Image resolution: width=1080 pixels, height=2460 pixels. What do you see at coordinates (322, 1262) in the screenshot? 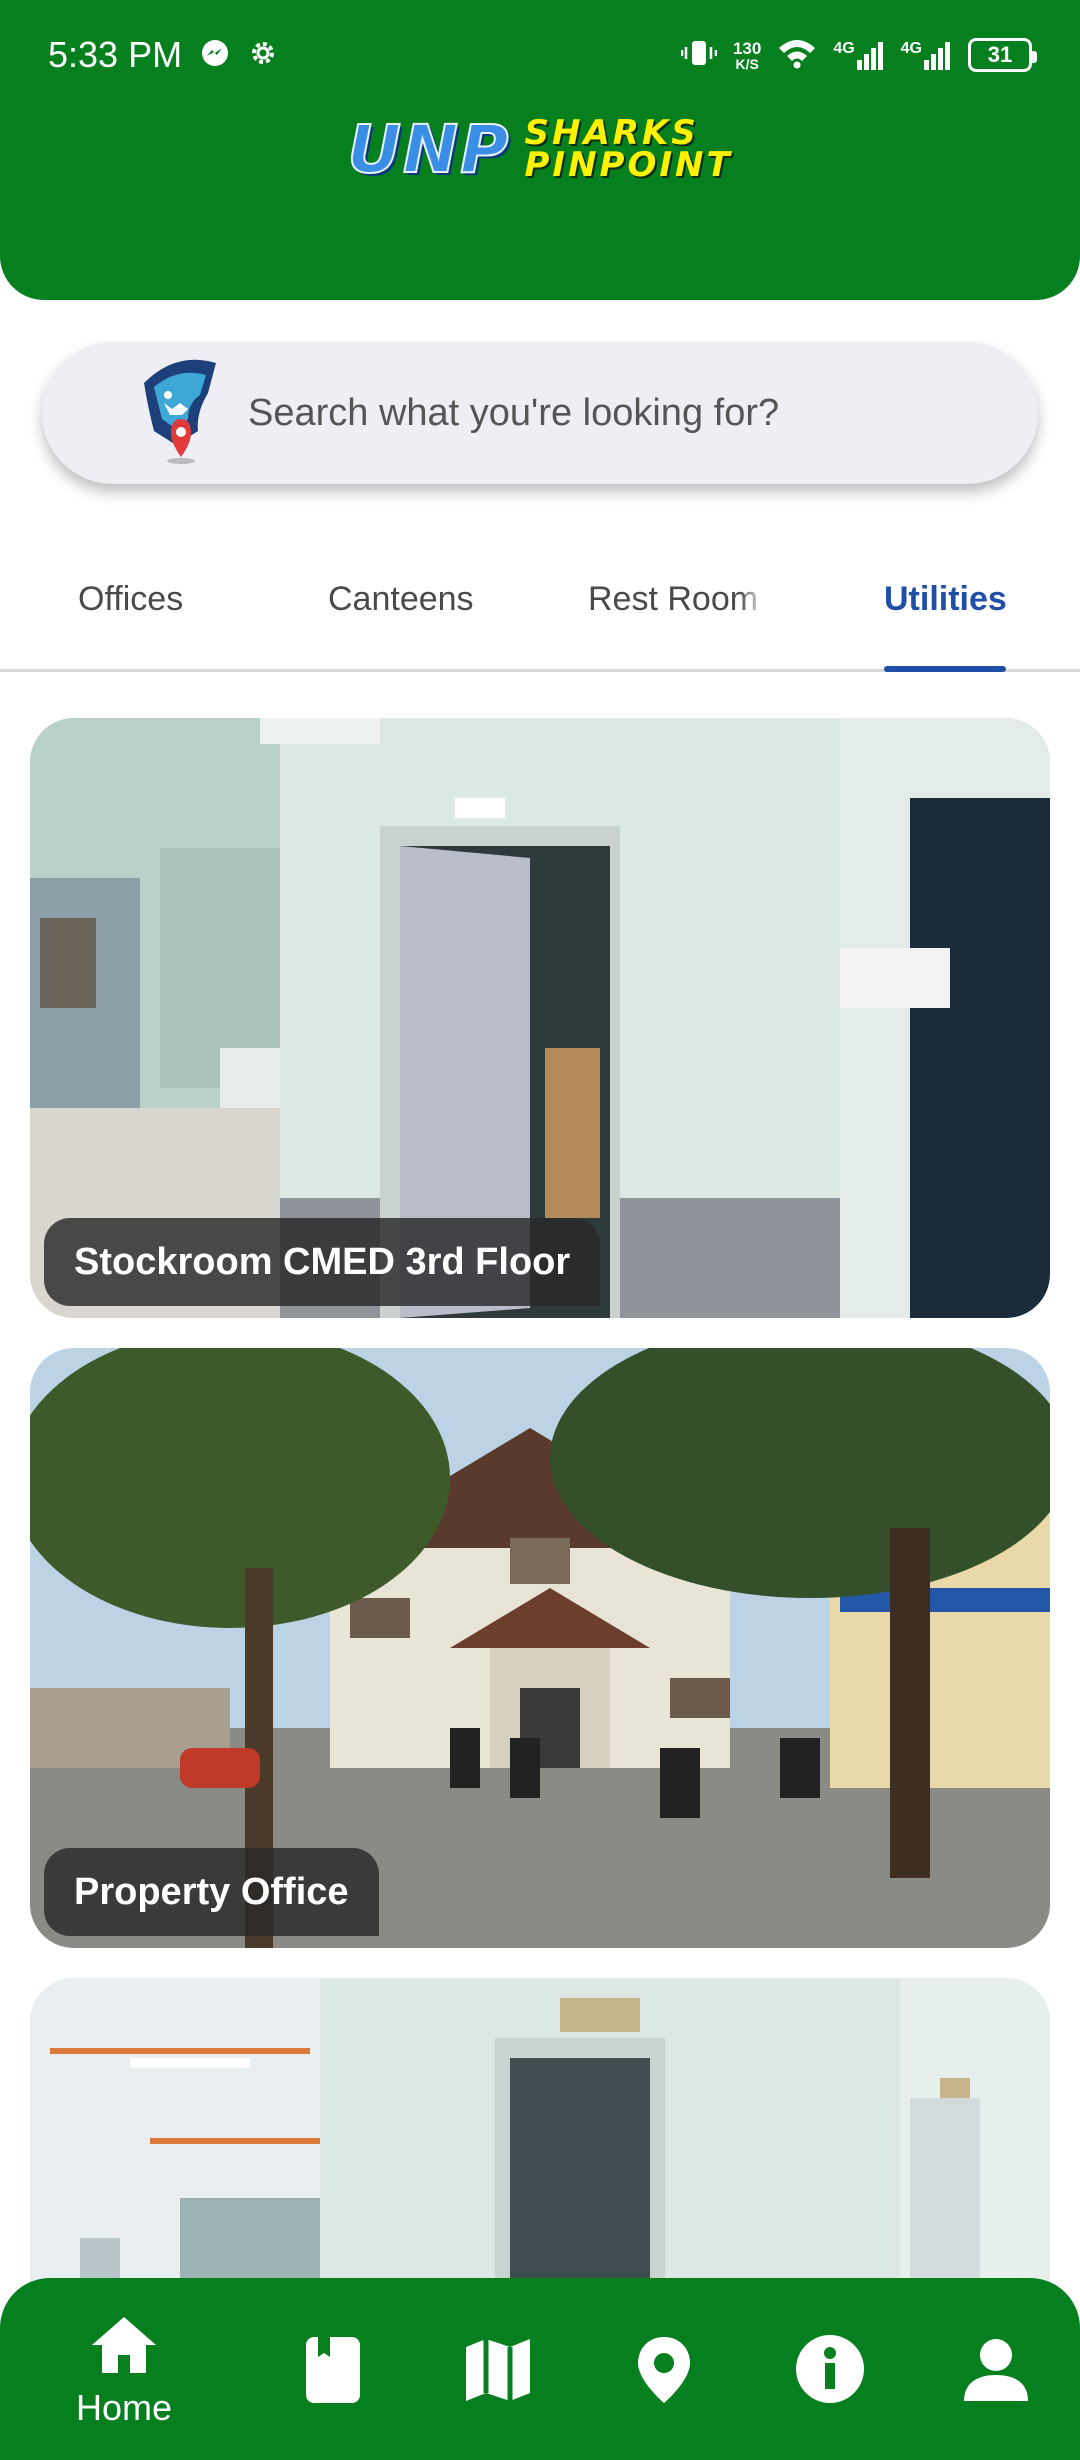
I see `card-title: Stockroom CMED 3rd Floor` at bounding box center [322, 1262].